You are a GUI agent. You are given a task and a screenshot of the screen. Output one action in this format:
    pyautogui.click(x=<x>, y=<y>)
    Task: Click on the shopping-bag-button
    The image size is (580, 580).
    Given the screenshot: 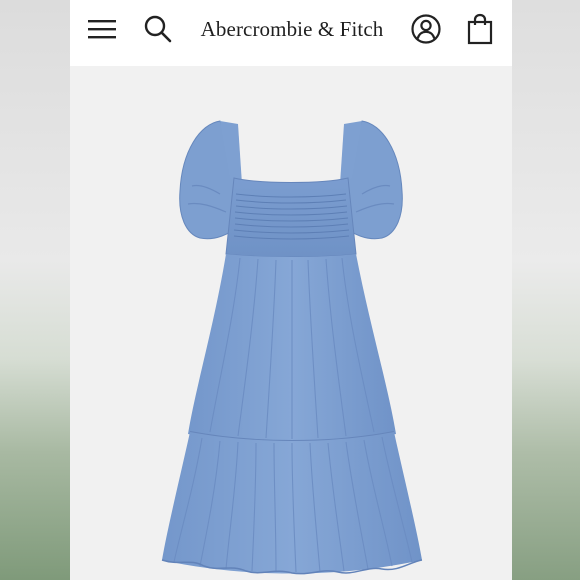 What is the action you would take?
    pyautogui.click(x=480, y=29)
    